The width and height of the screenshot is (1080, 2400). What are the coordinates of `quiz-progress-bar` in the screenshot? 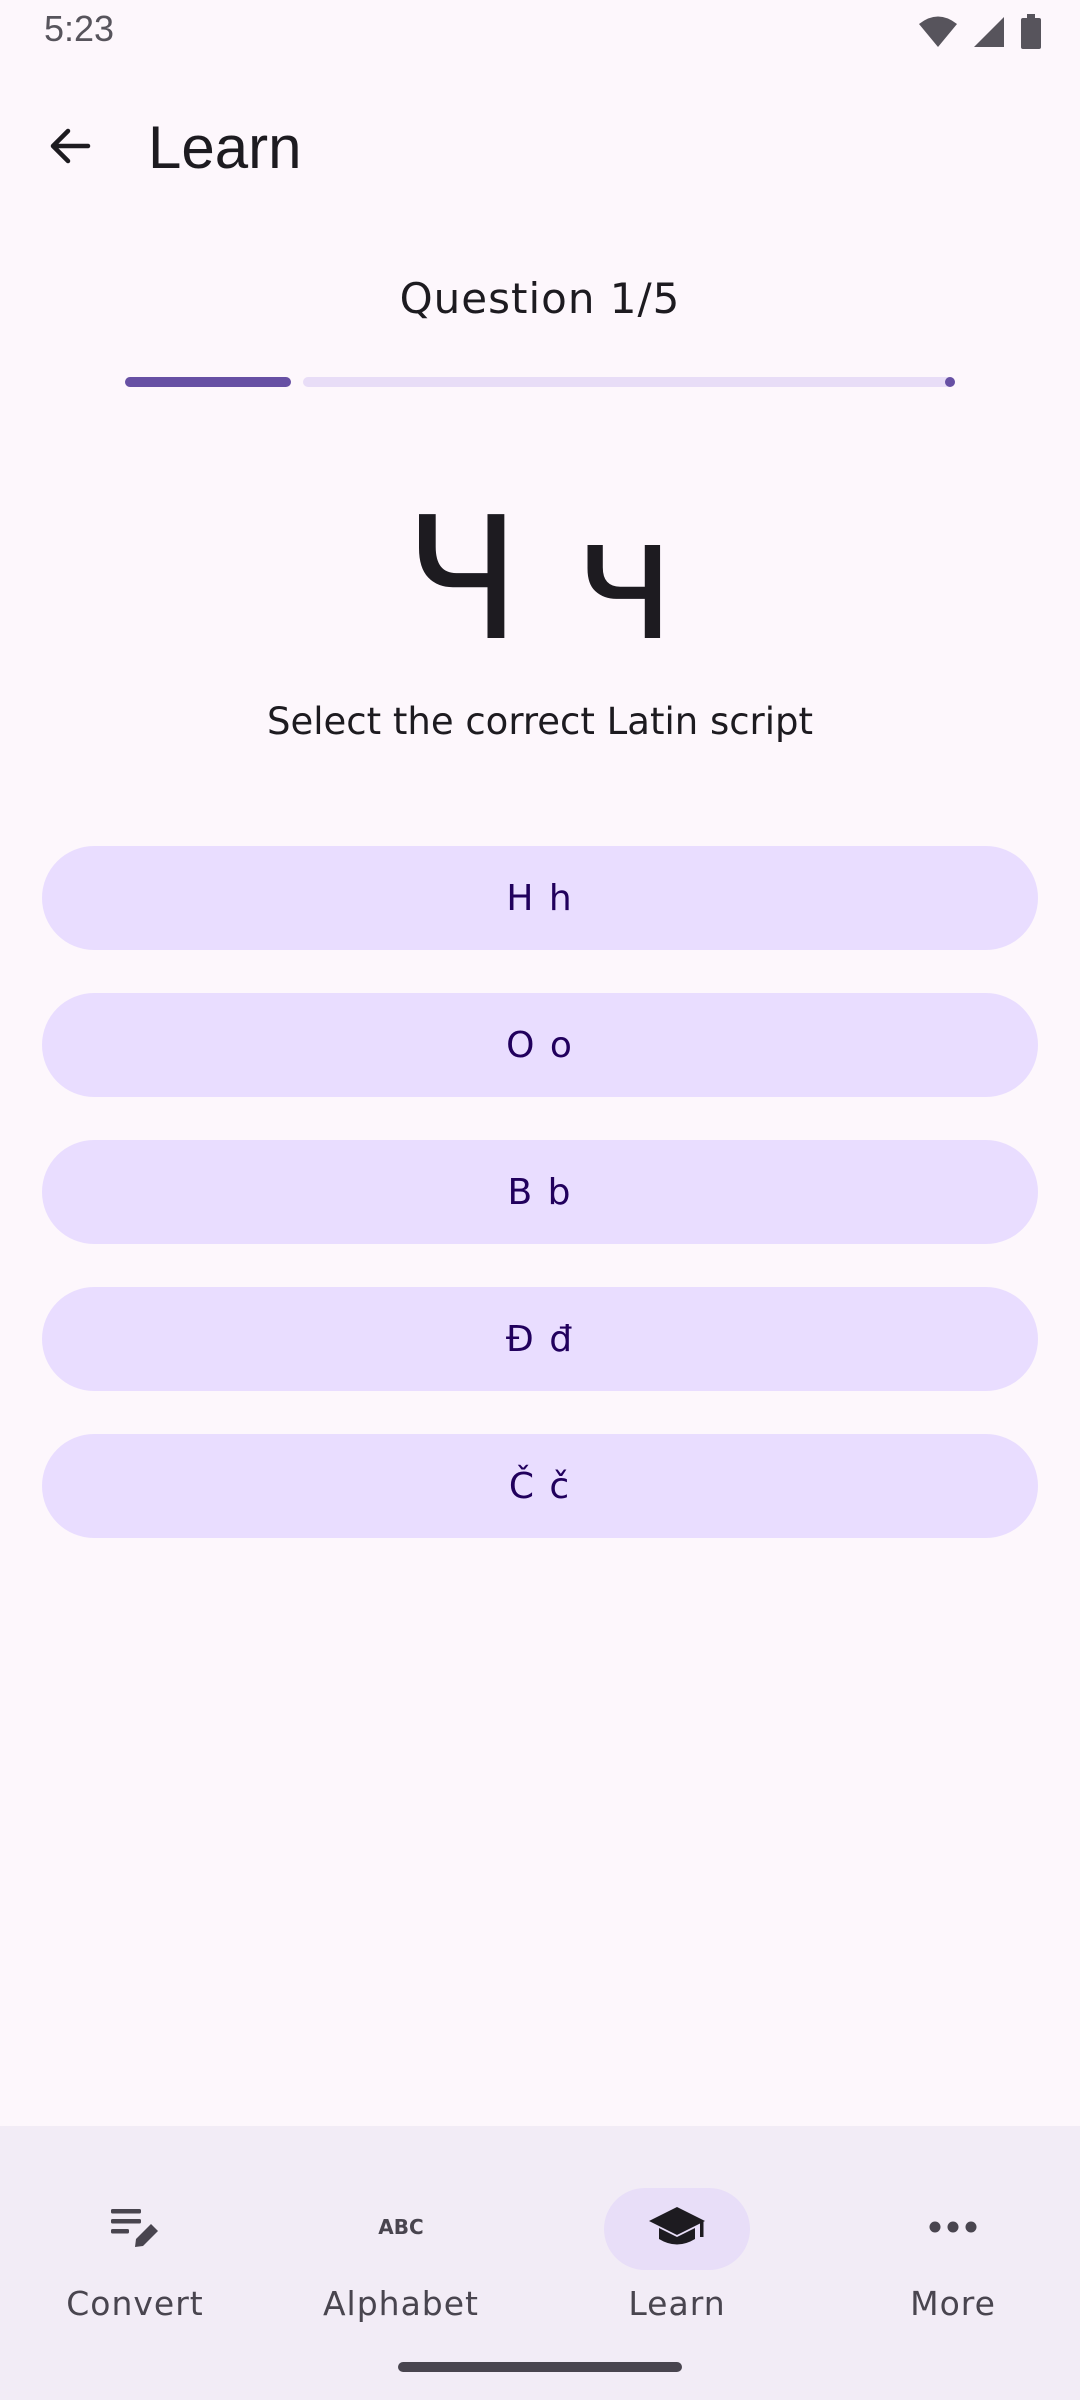 It's located at (540, 382).